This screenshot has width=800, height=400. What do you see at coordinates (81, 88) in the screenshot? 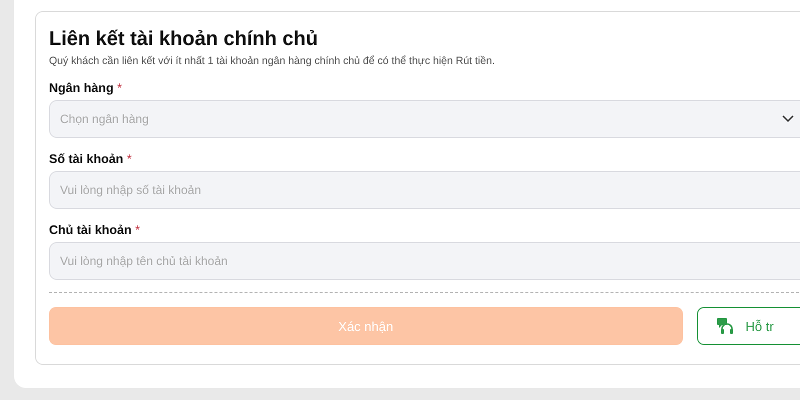
I see `field-label: Ngân hàng` at bounding box center [81, 88].